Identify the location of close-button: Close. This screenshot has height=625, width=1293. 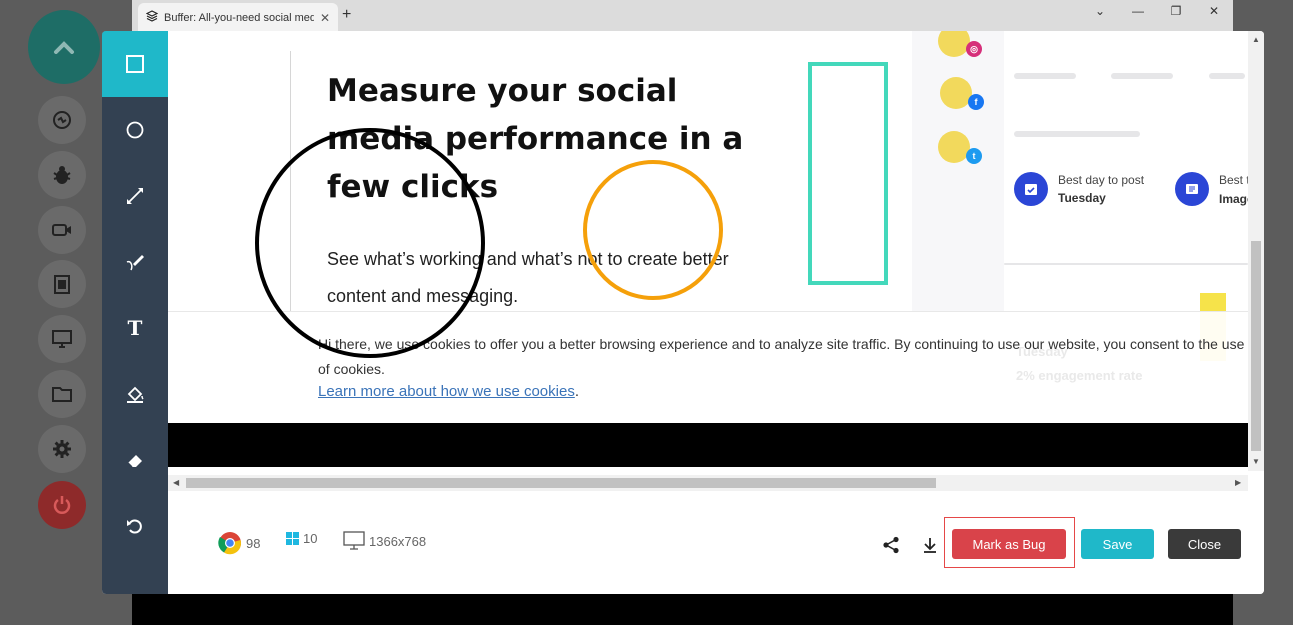
(1204, 544).